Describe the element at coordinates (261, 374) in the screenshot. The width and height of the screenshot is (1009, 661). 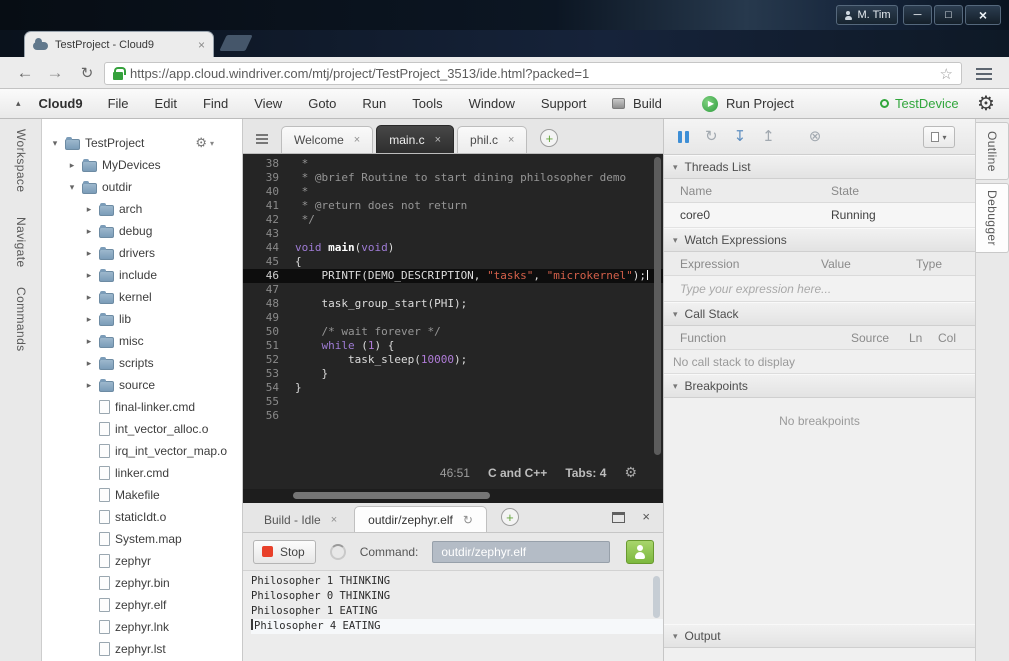
I see `gutter-line-number: 53` at that location.